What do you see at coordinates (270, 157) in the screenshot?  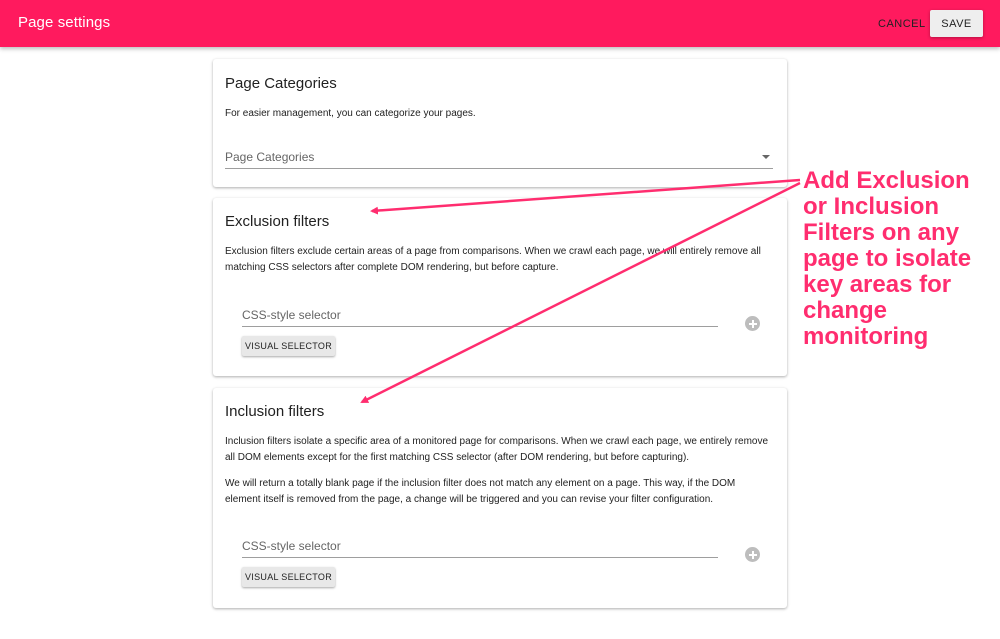 I see `page-categories-select-label: Page Categories` at bounding box center [270, 157].